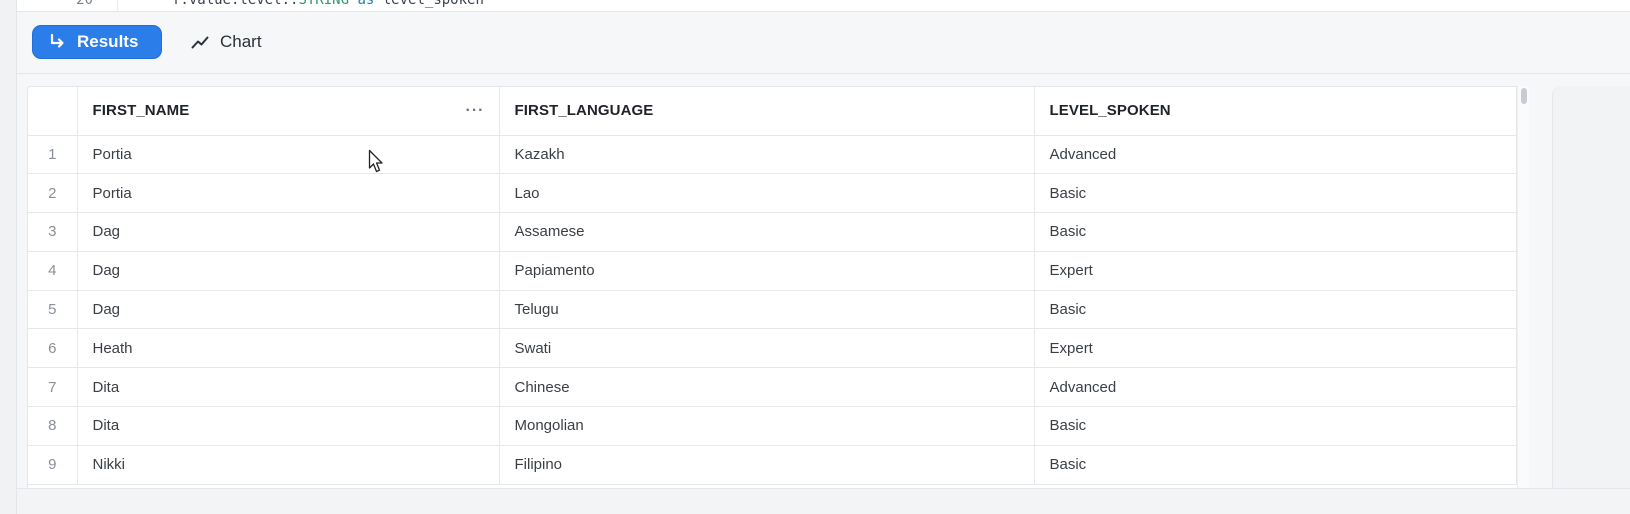 The image size is (1630, 514). I want to click on row-index: 2, so click(53, 193).